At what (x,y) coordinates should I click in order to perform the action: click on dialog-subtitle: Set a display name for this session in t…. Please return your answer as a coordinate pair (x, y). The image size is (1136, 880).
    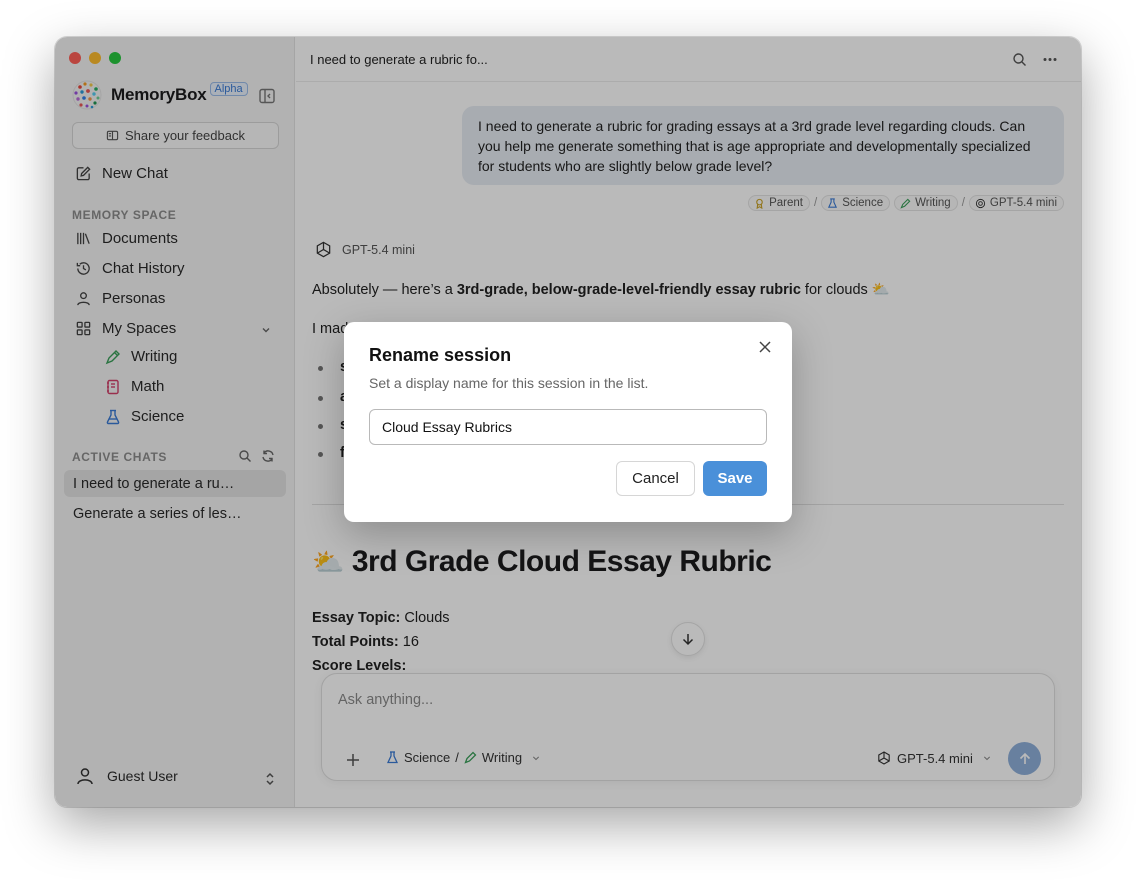
    Looking at the image, I should click on (509, 383).